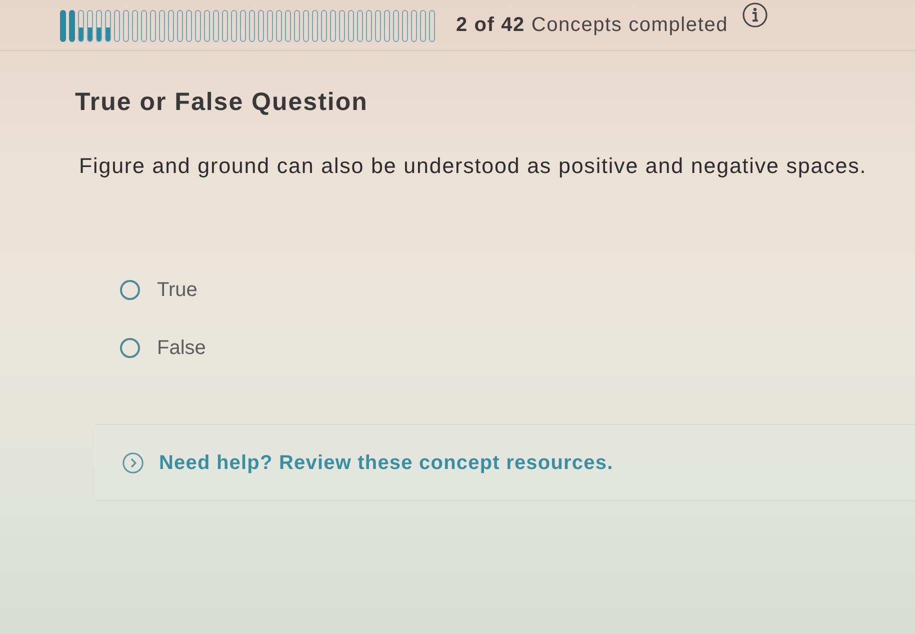 The image size is (915, 634). Describe the element at coordinates (755, 15) in the screenshot. I see `info-icon` at that location.